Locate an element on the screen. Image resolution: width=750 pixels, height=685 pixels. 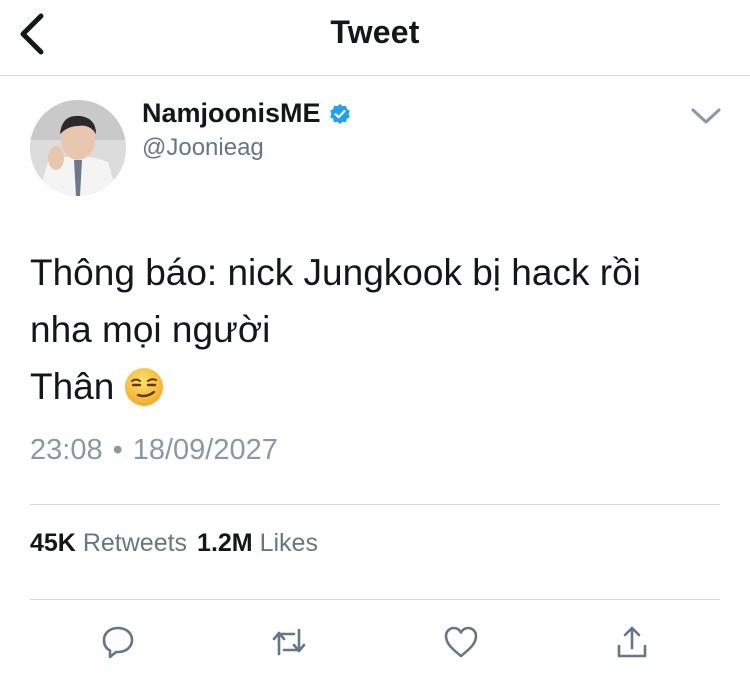
retweets-count: 45K is located at coordinates (53, 543).